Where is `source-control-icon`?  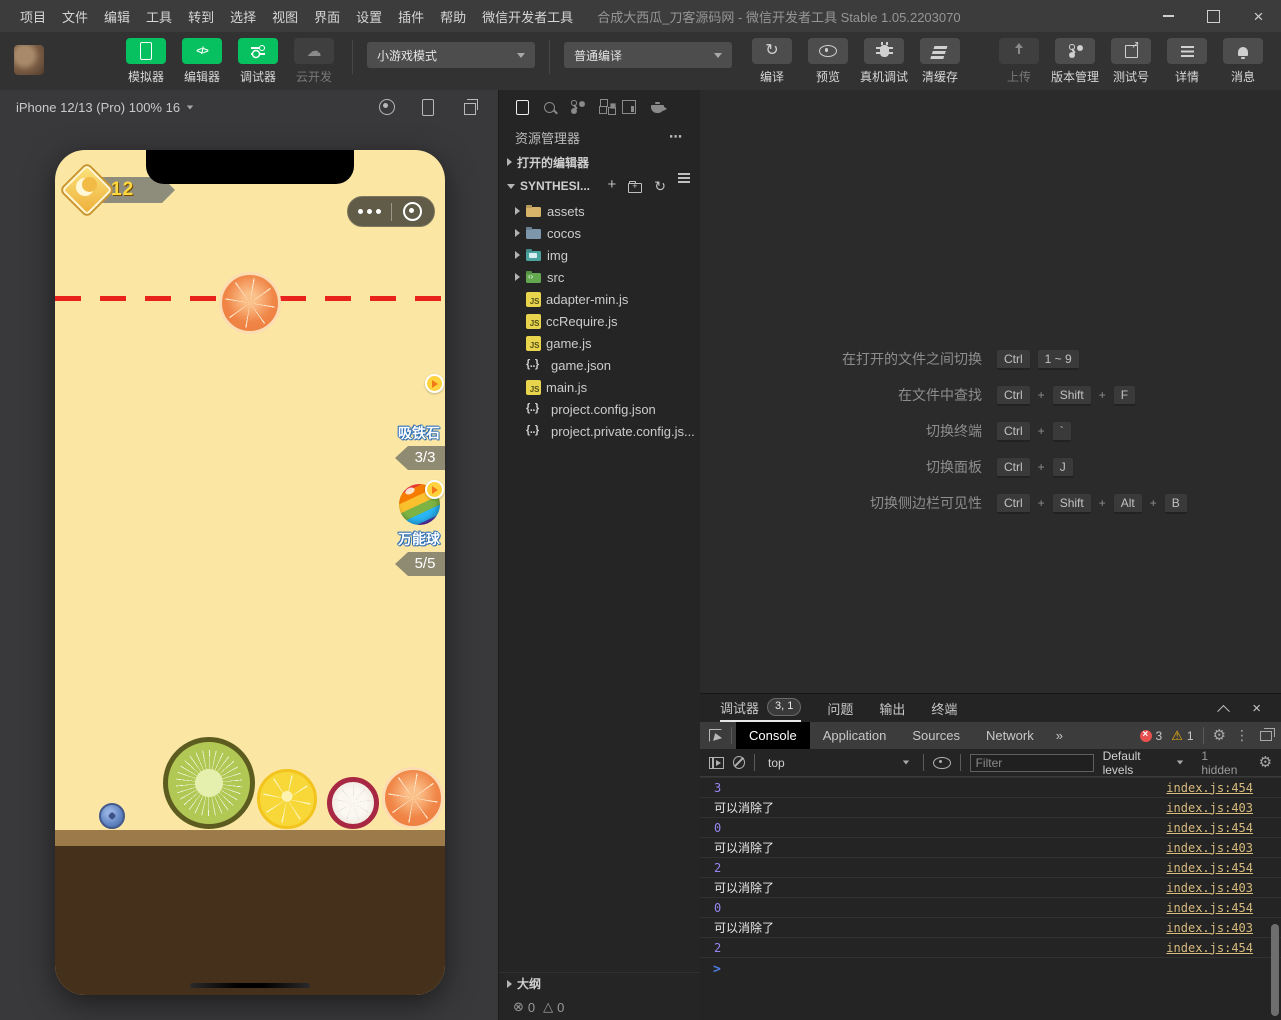
source-control-icon is located at coordinates (577, 107).